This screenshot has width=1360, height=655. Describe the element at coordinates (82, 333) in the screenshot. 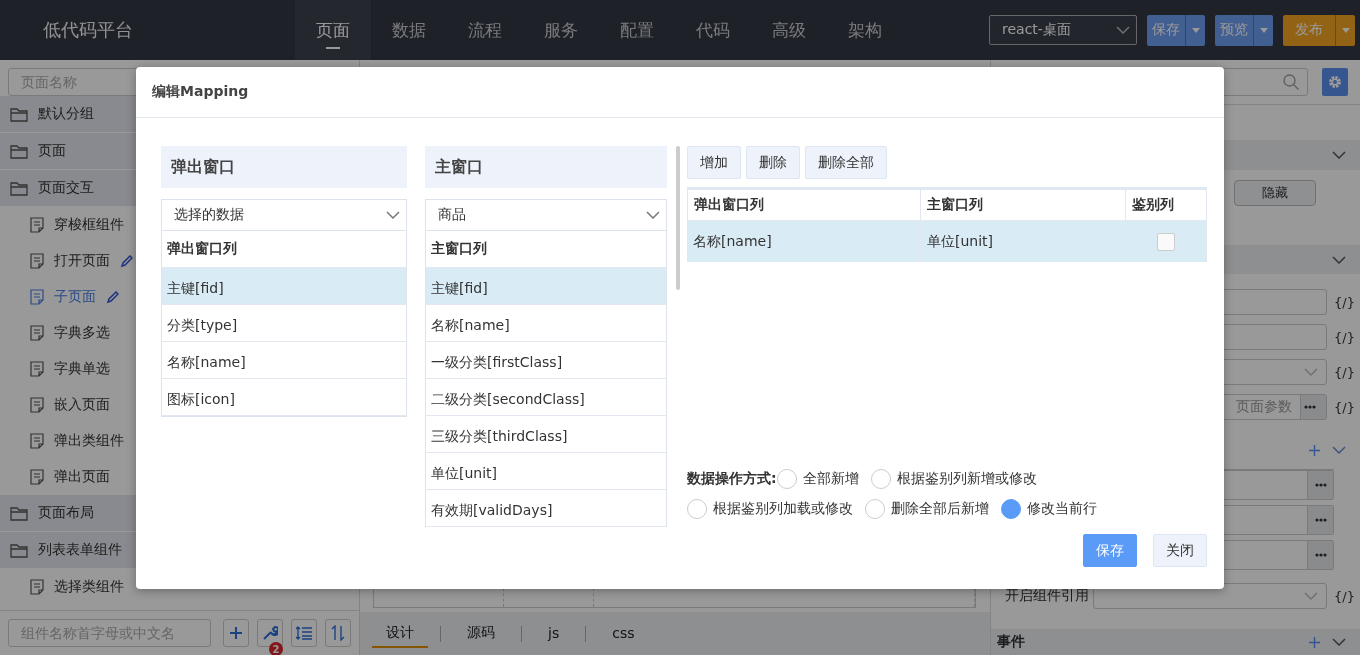

I see `page-label: 字典多选` at that location.